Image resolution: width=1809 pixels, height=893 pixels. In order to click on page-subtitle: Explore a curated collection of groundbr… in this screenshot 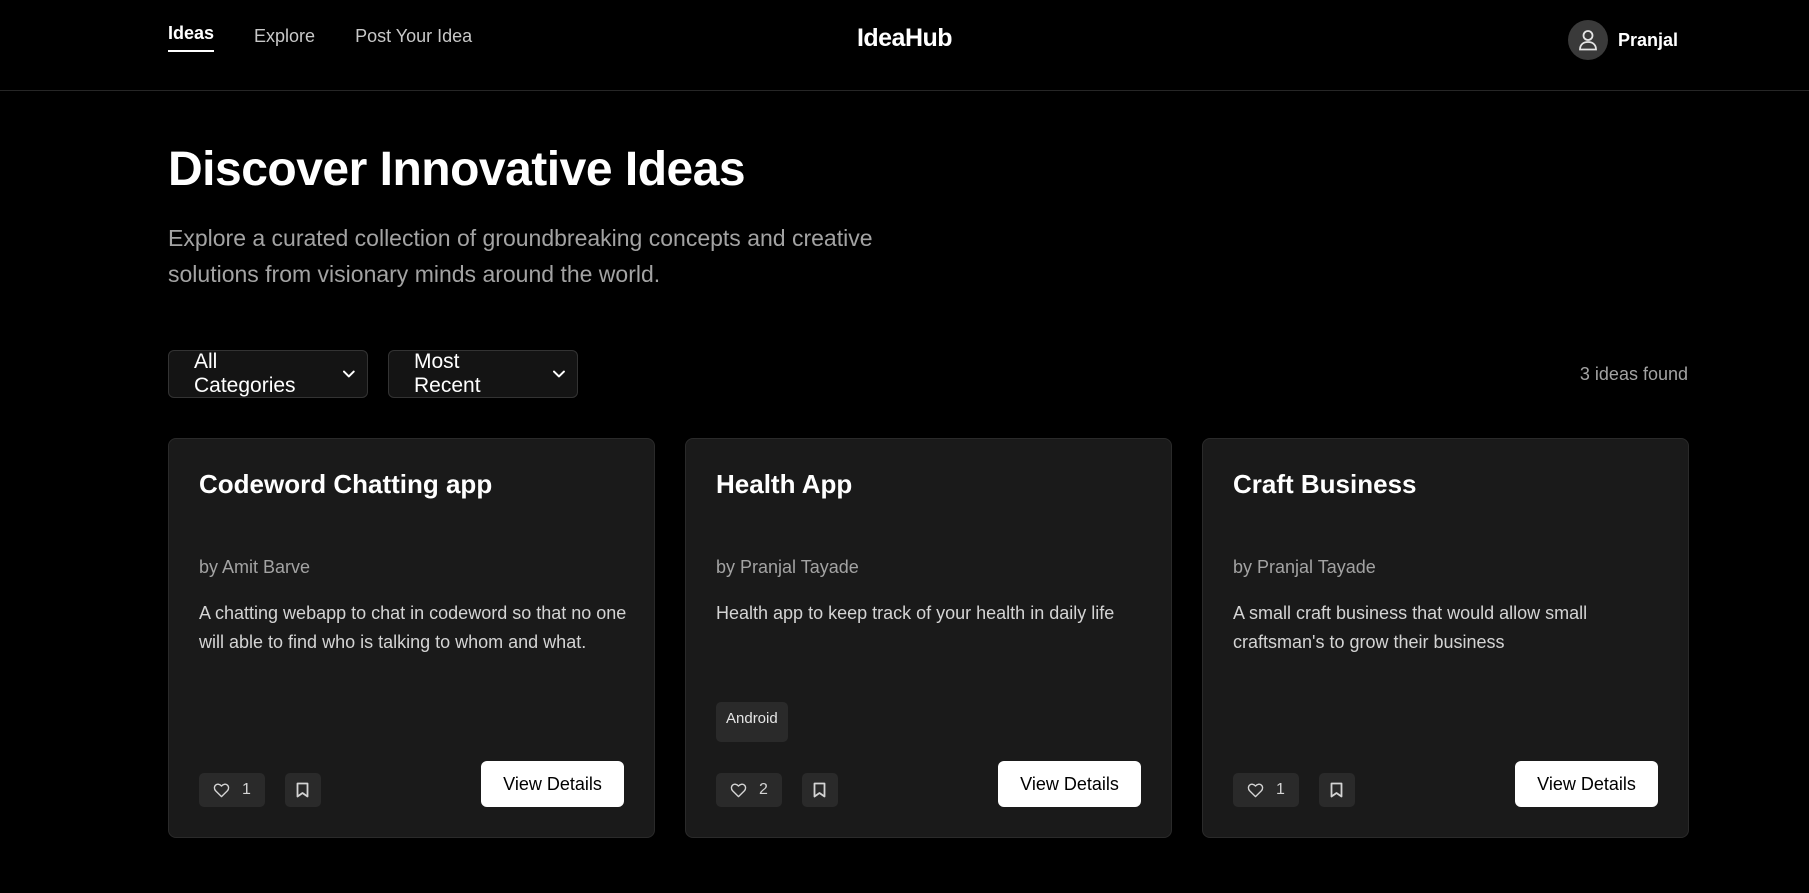, I will do `click(520, 256)`.